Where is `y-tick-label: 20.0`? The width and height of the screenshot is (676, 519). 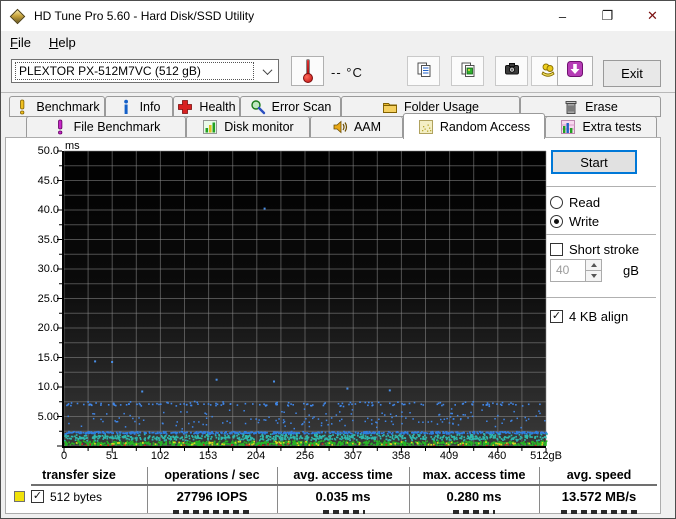 y-tick-label: 20.0 is located at coordinates (48, 328).